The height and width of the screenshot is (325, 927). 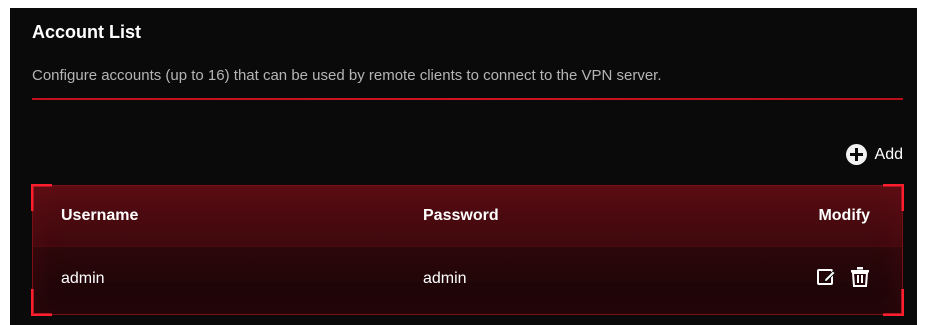 I want to click on add-account-button: Add, so click(x=874, y=154).